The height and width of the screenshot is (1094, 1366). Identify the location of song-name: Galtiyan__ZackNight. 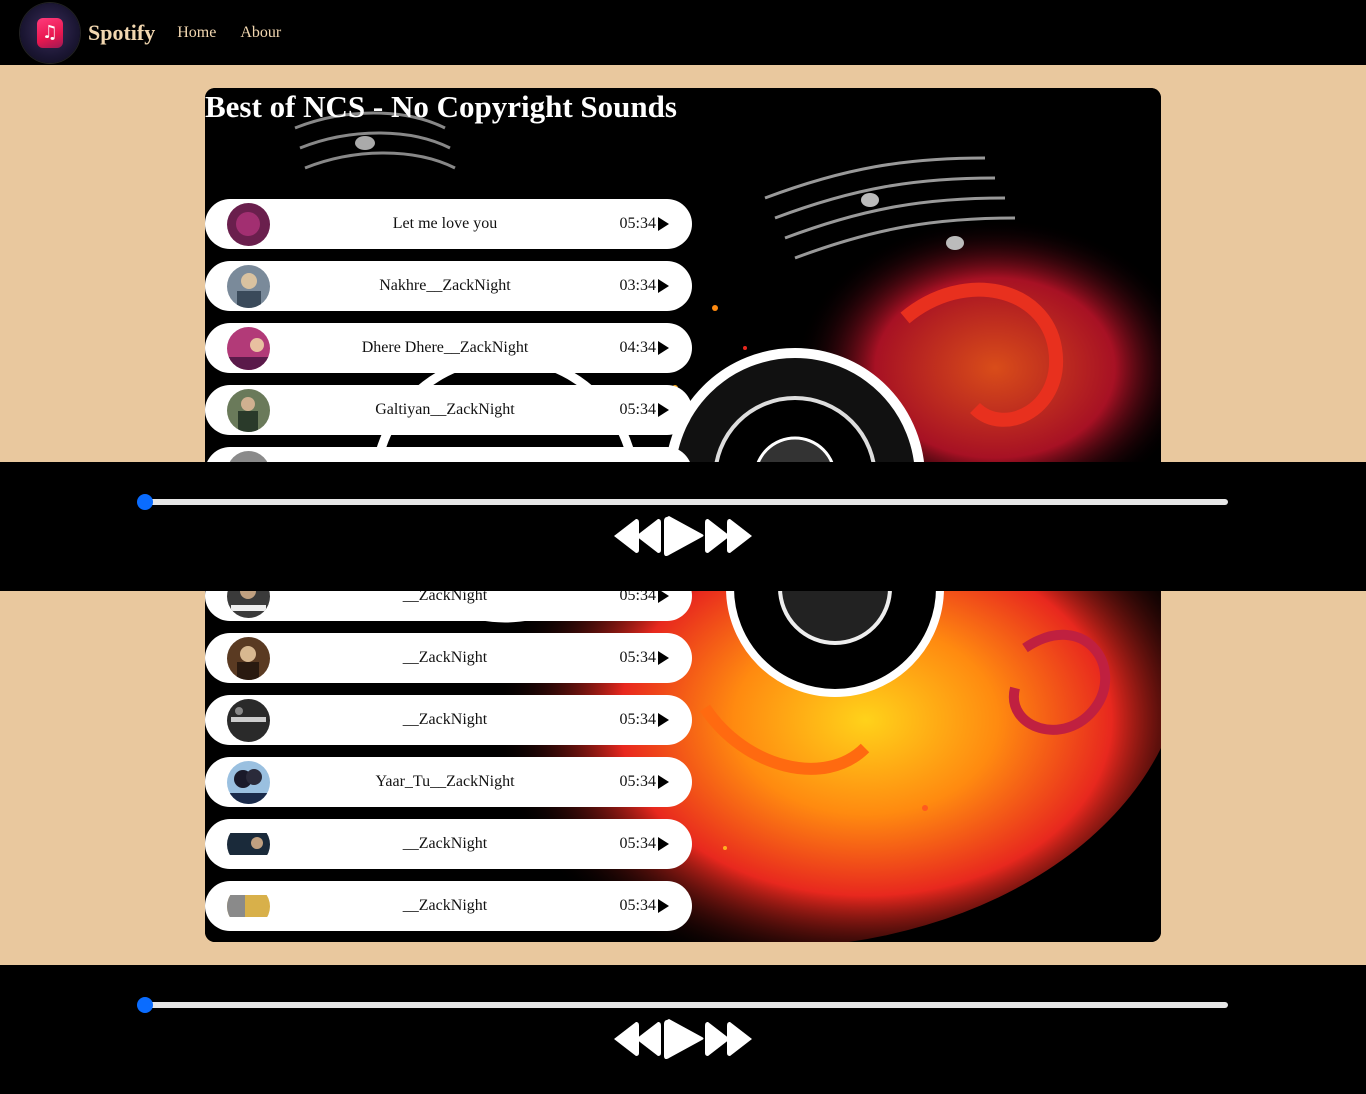
(445, 409).